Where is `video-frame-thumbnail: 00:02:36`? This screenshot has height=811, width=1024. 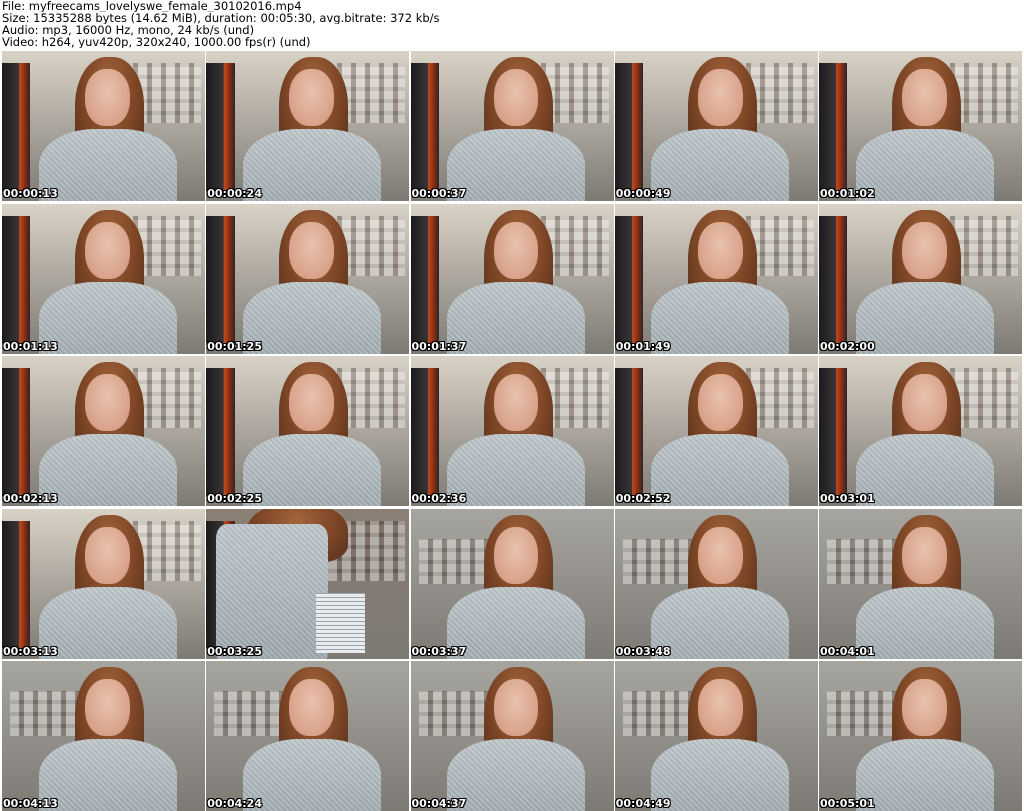
video-frame-thumbnail: 00:02:36 is located at coordinates (512, 431).